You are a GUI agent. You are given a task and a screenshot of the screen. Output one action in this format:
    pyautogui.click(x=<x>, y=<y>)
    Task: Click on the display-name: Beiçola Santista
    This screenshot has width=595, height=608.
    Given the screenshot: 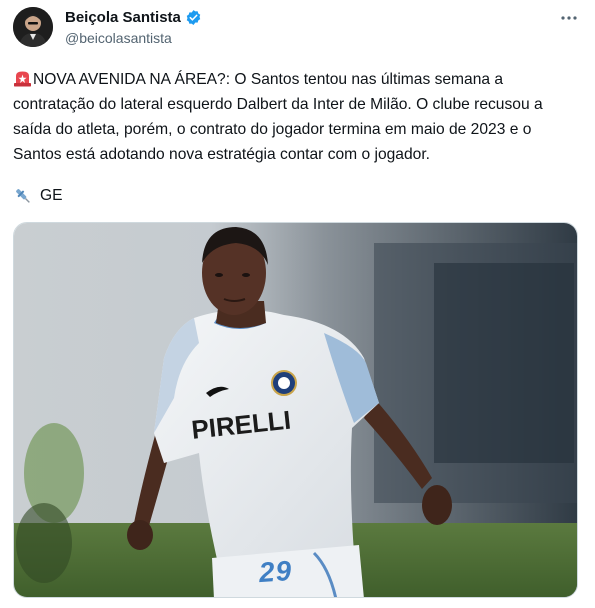 What is the action you would take?
    pyautogui.click(x=123, y=17)
    